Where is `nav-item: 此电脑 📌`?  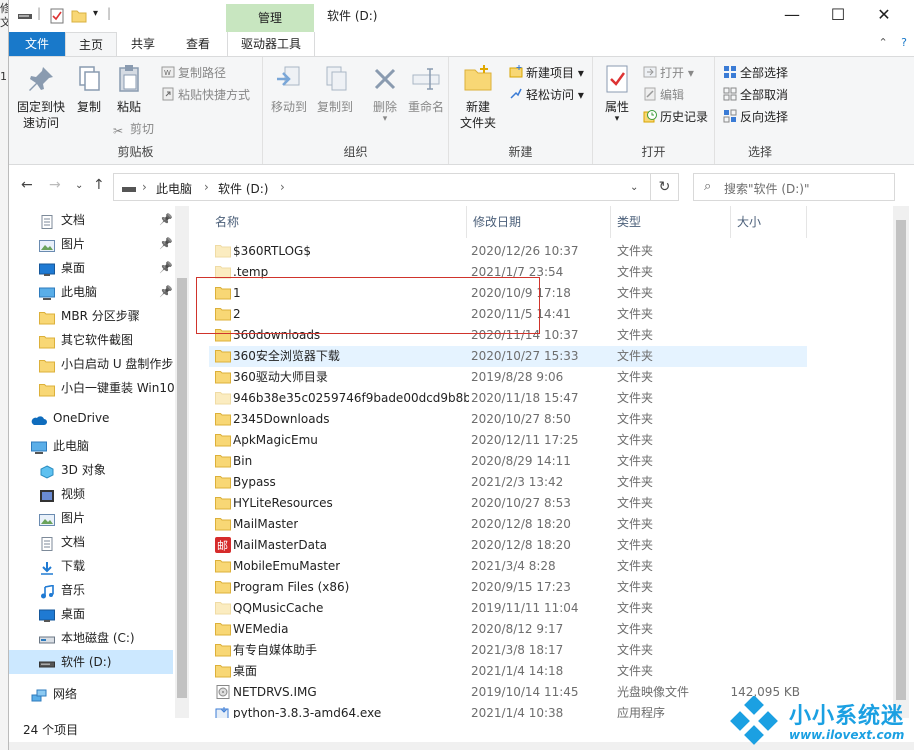 nav-item: 此电脑 📌 is located at coordinates (91, 292).